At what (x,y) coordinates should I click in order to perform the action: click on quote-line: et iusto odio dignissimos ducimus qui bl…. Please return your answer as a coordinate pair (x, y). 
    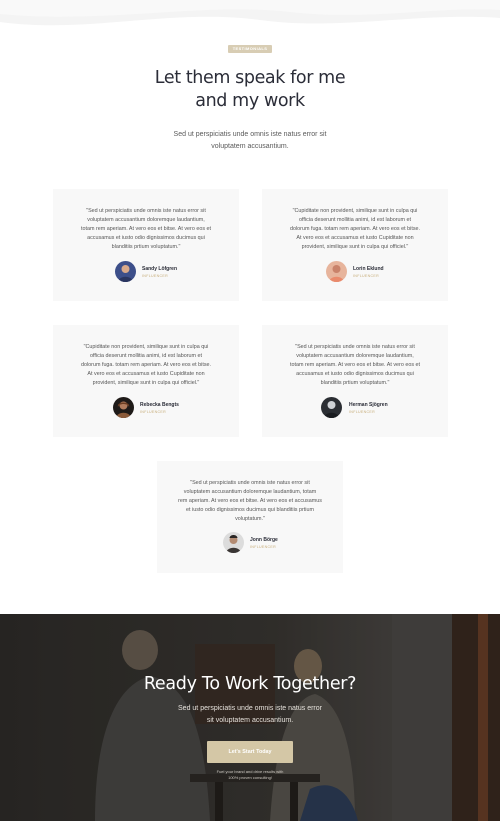
    Looking at the image, I should click on (250, 510).